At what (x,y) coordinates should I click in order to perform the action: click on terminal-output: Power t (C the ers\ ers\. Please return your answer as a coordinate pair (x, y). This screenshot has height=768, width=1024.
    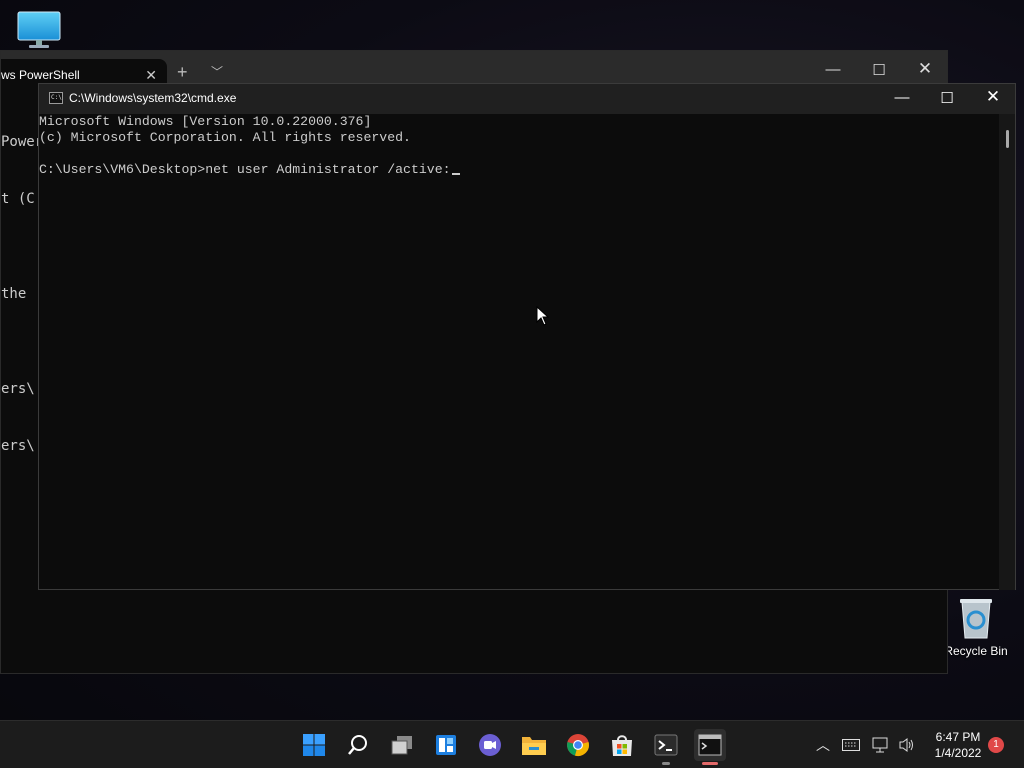
    Looking at the image, I should click on (21, 294).